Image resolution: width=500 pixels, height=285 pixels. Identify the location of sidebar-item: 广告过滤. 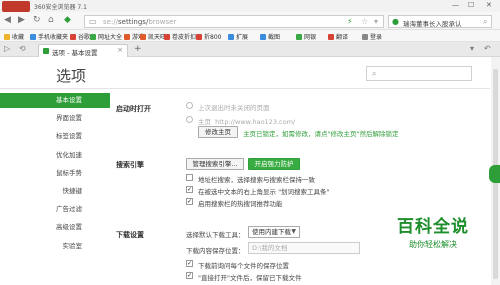
(55, 209).